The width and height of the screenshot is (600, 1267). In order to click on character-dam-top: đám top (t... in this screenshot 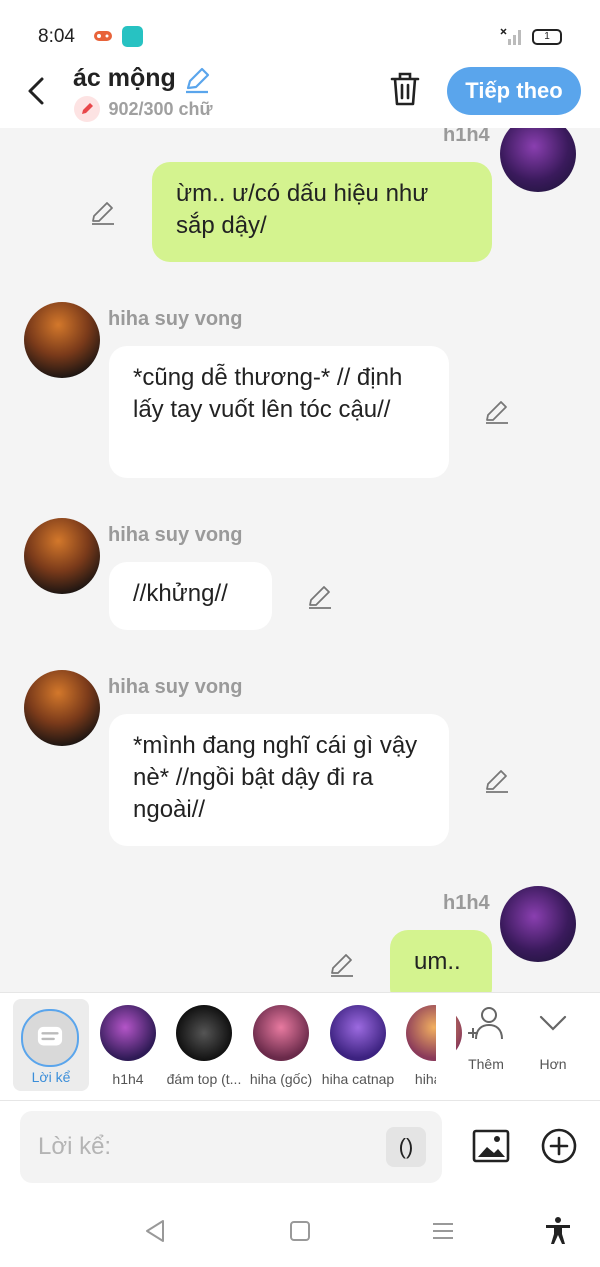, I will do `click(204, 1043)`.